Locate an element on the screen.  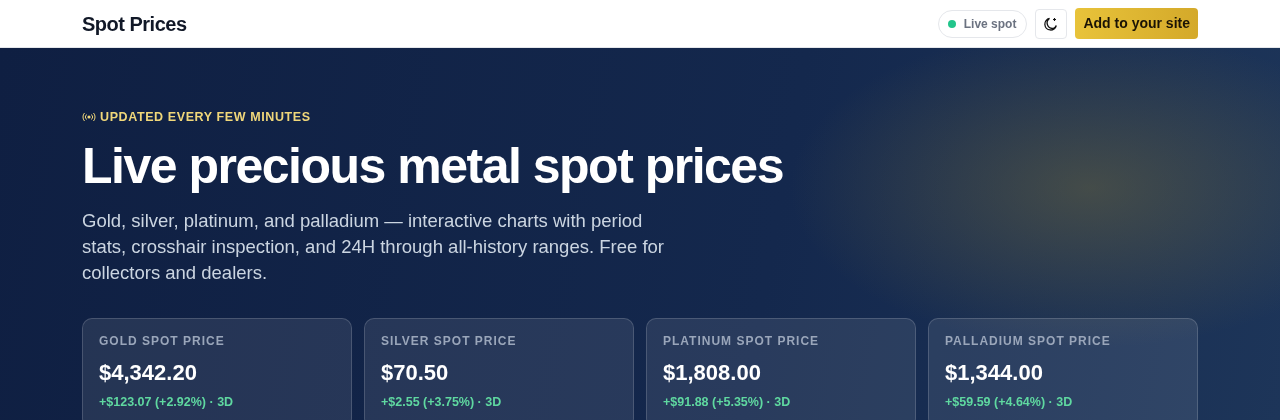
hero-description: Gold, silver, platinum, and palladium — interactive charts with period stats, crosshair inspection, and 24H through all-history ranges. Free for collectors and dealers. is located at coordinates (373, 246).